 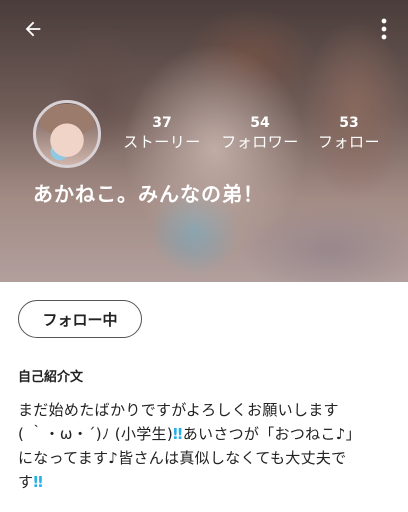 What do you see at coordinates (162, 123) in the screenshot?
I see `stories-count: 37` at bounding box center [162, 123].